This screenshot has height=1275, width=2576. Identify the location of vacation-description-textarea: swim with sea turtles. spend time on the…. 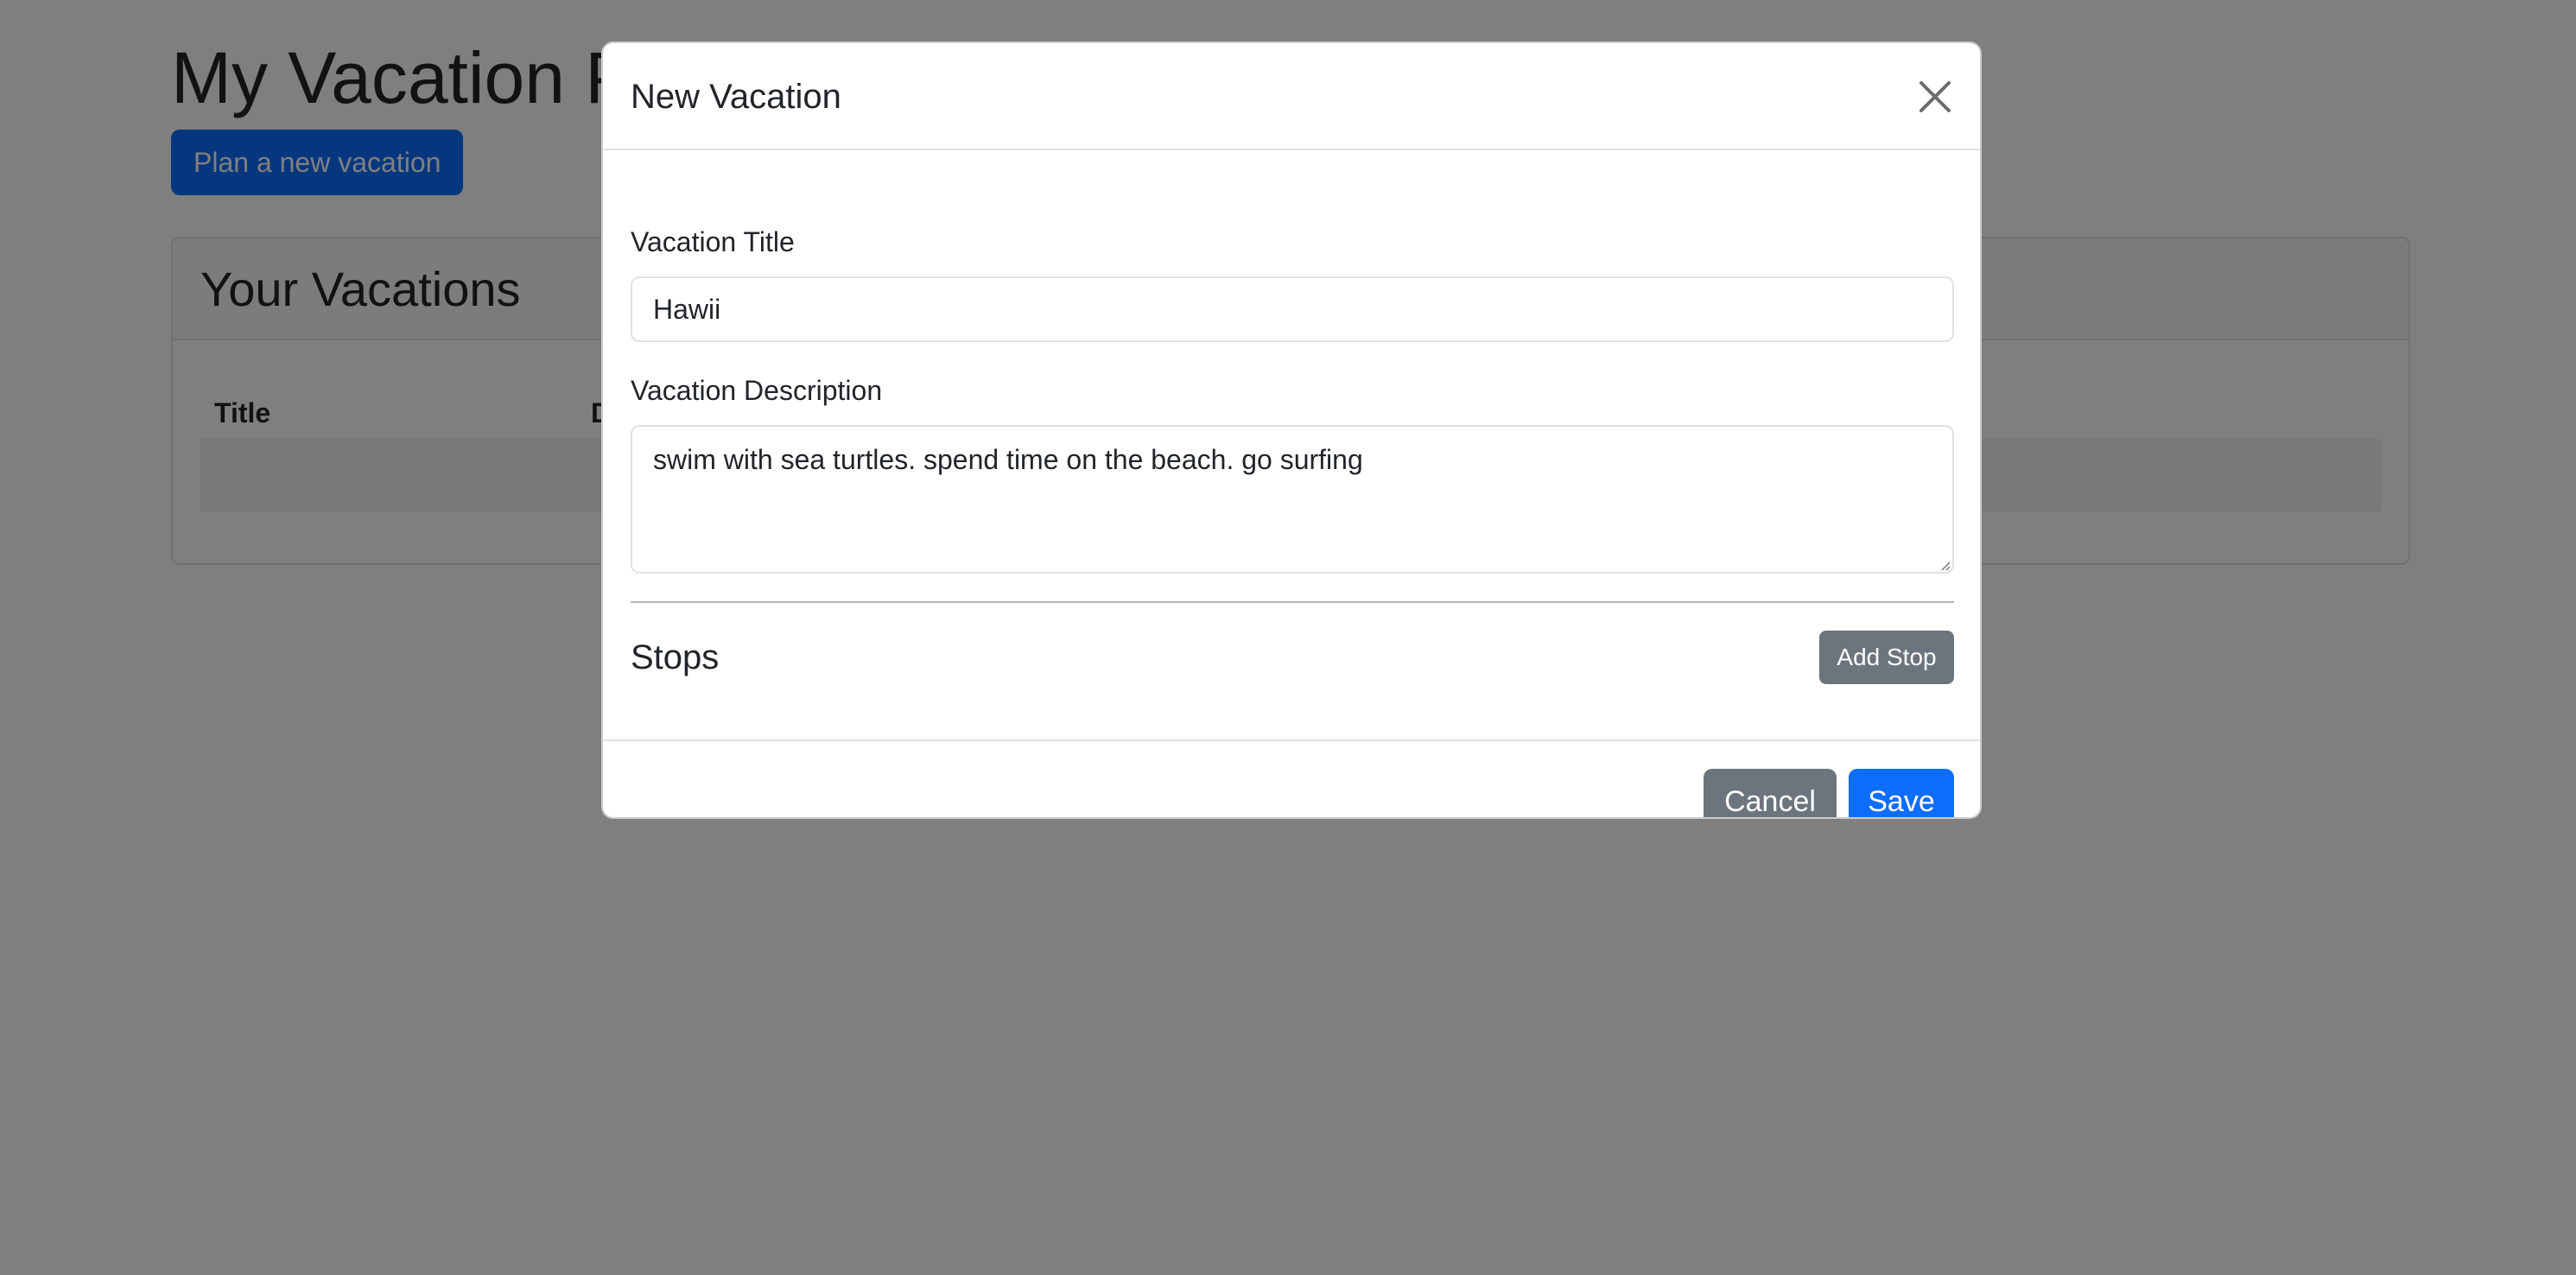
(1292, 499).